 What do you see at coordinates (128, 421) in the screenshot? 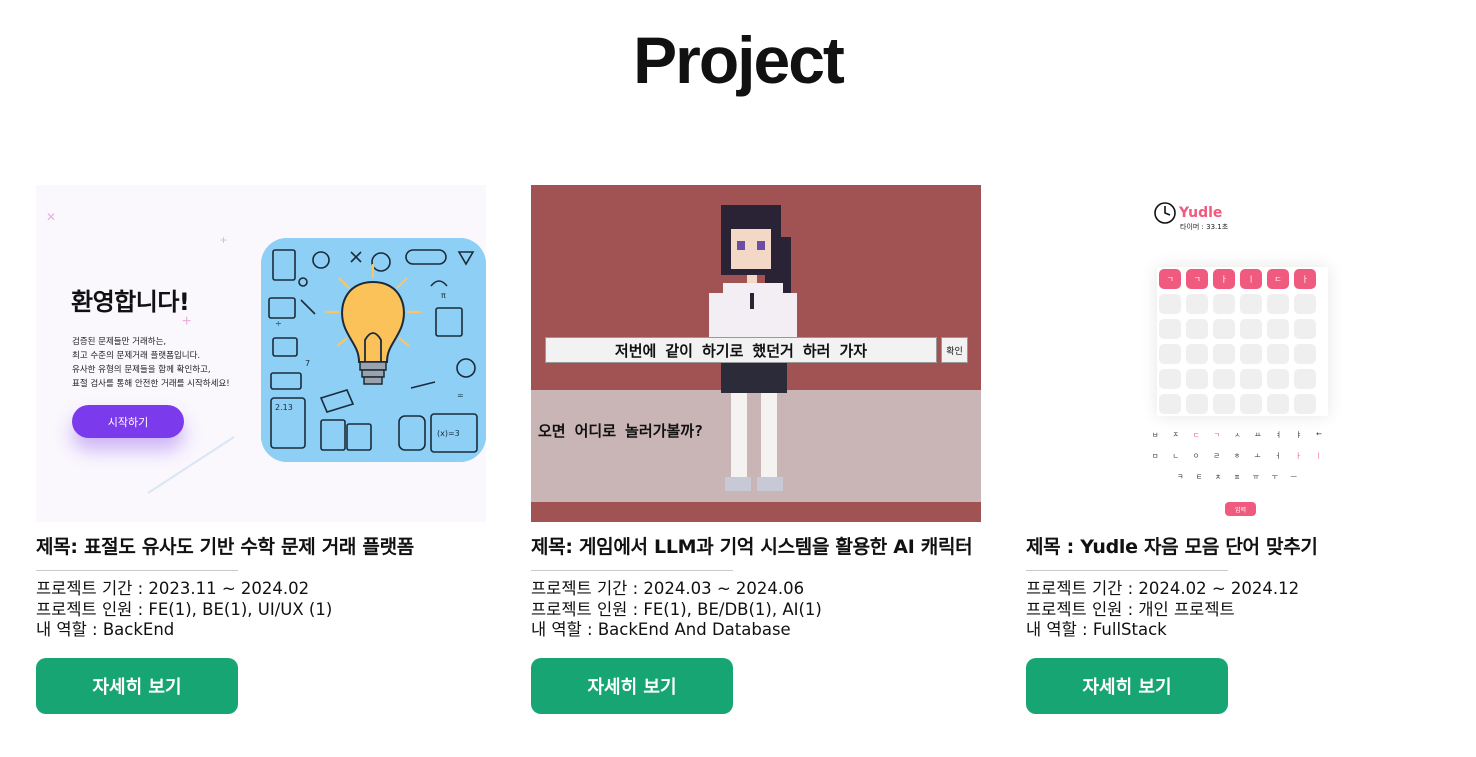
I see `start-button: 시작하기` at bounding box center [128, 421].